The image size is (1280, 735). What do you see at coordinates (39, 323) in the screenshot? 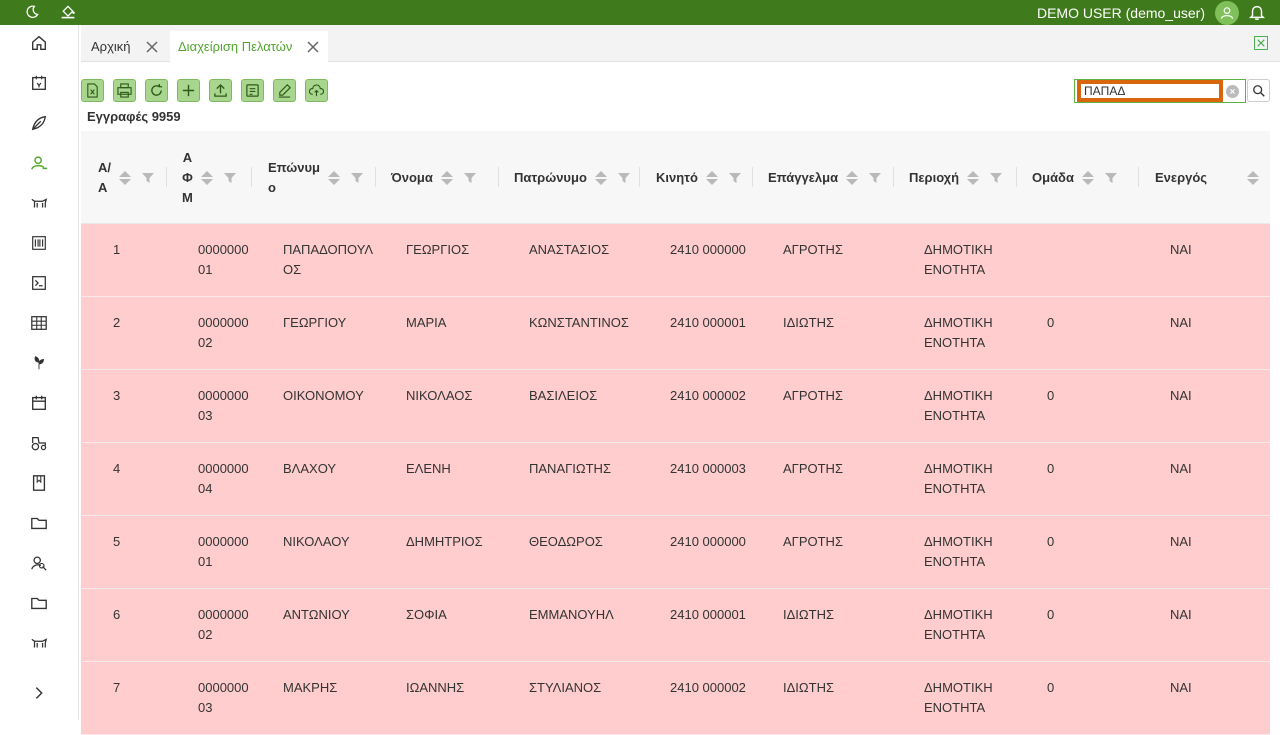
I see `grid-table-icon` at bounding box center [39, 323].